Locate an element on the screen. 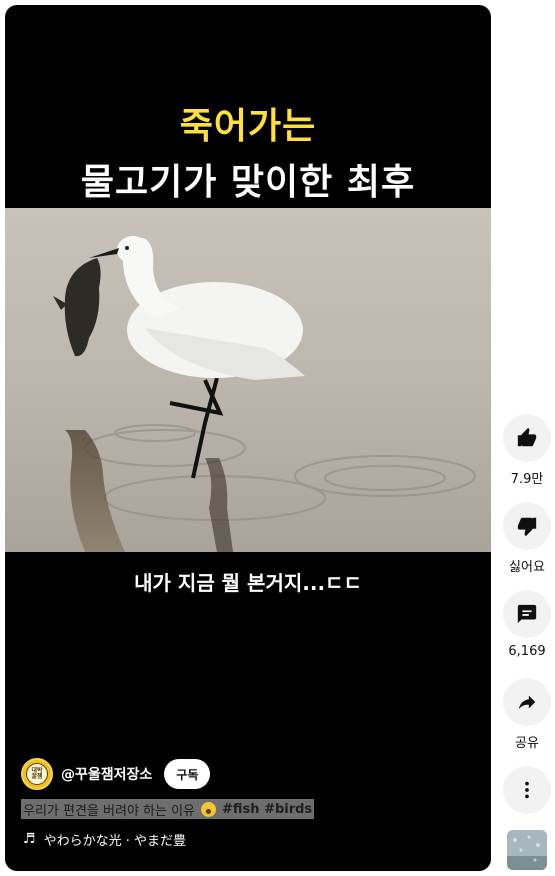  like-count: 7.9만 is located at coordinates (527, 479).